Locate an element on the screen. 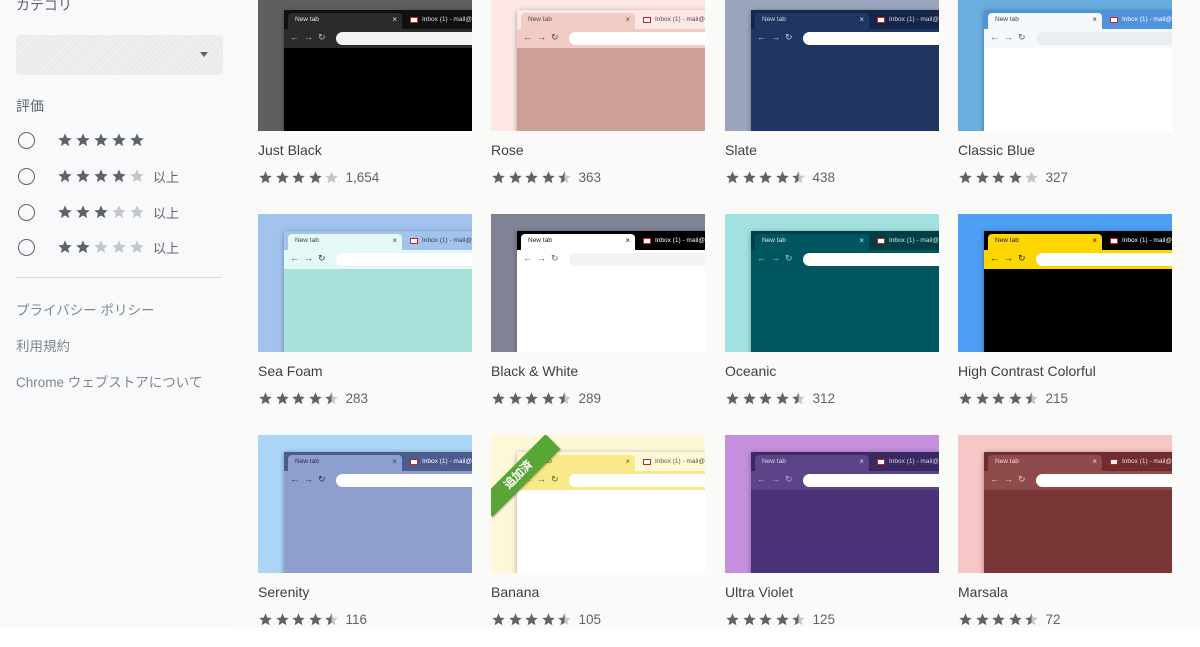  theme-thumbnail: New tab×Inbox (1) - mail@←→↻追加済 is located at coordinates (598, 504).